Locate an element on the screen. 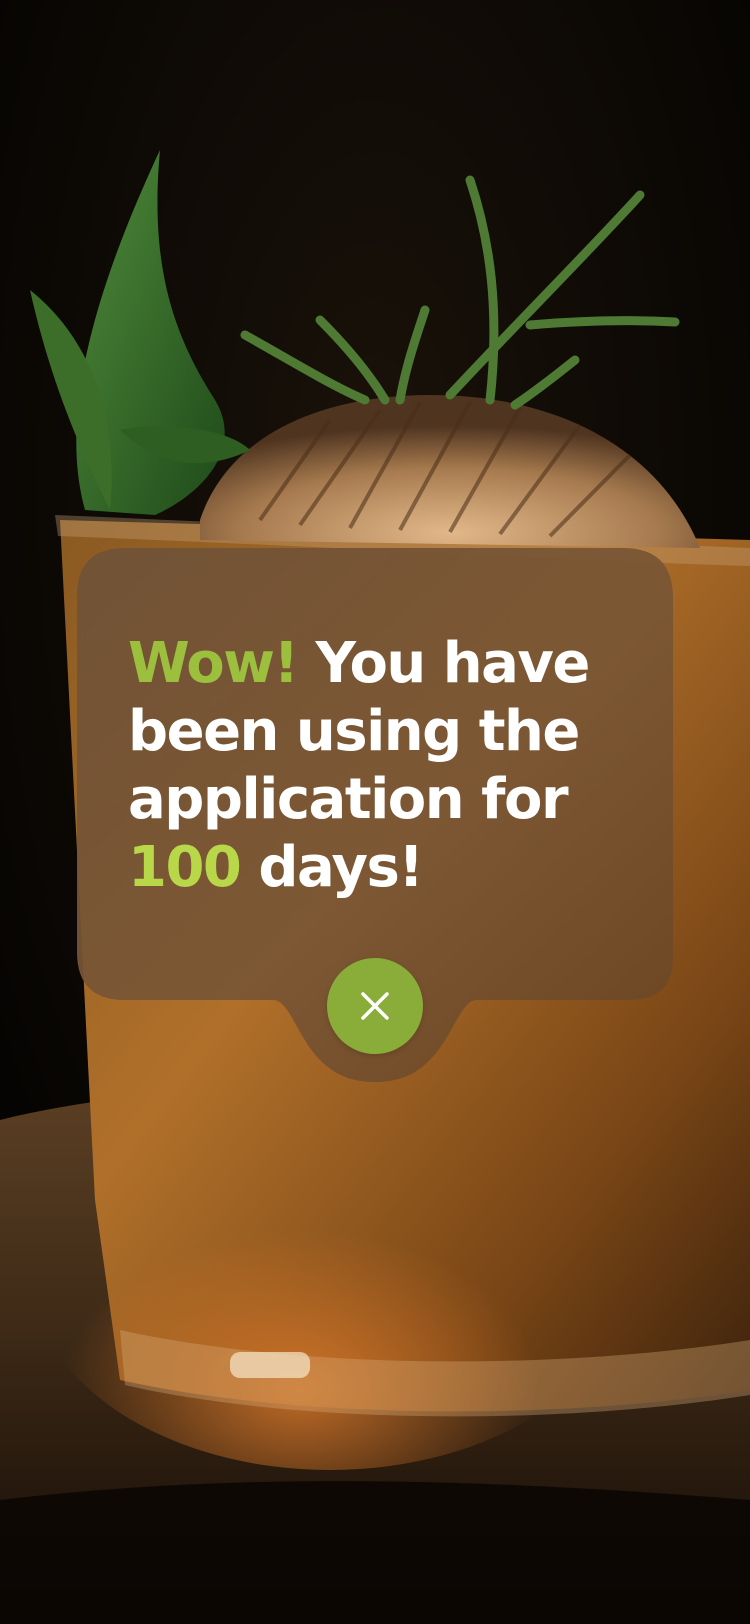  message-text-part-2: days! is located at coordinates (332, 867).